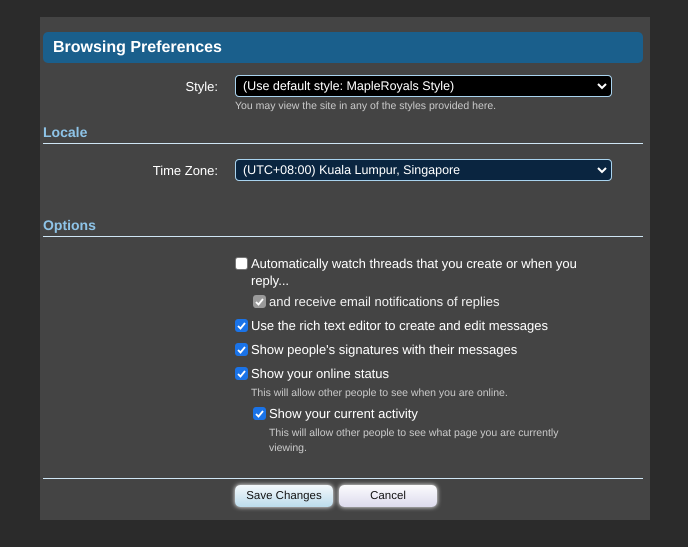 Image resolution: width=688 pixels, height=547 pixels. What do you see at coordinates (320, 373) in the screenshot?
I see `option-label: Show your online status` at bounding box center [320, 373].